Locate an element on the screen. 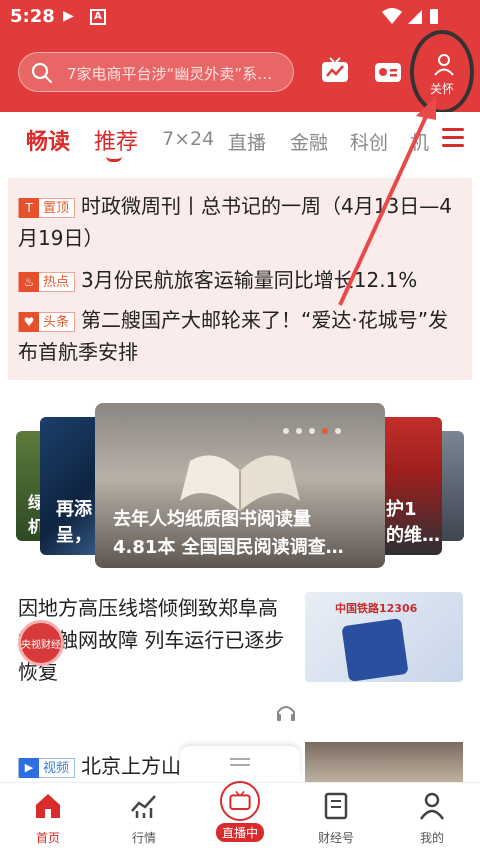 The height and width of the screenshot is (852, 480). user-icon is located at coordinates (432, 806).